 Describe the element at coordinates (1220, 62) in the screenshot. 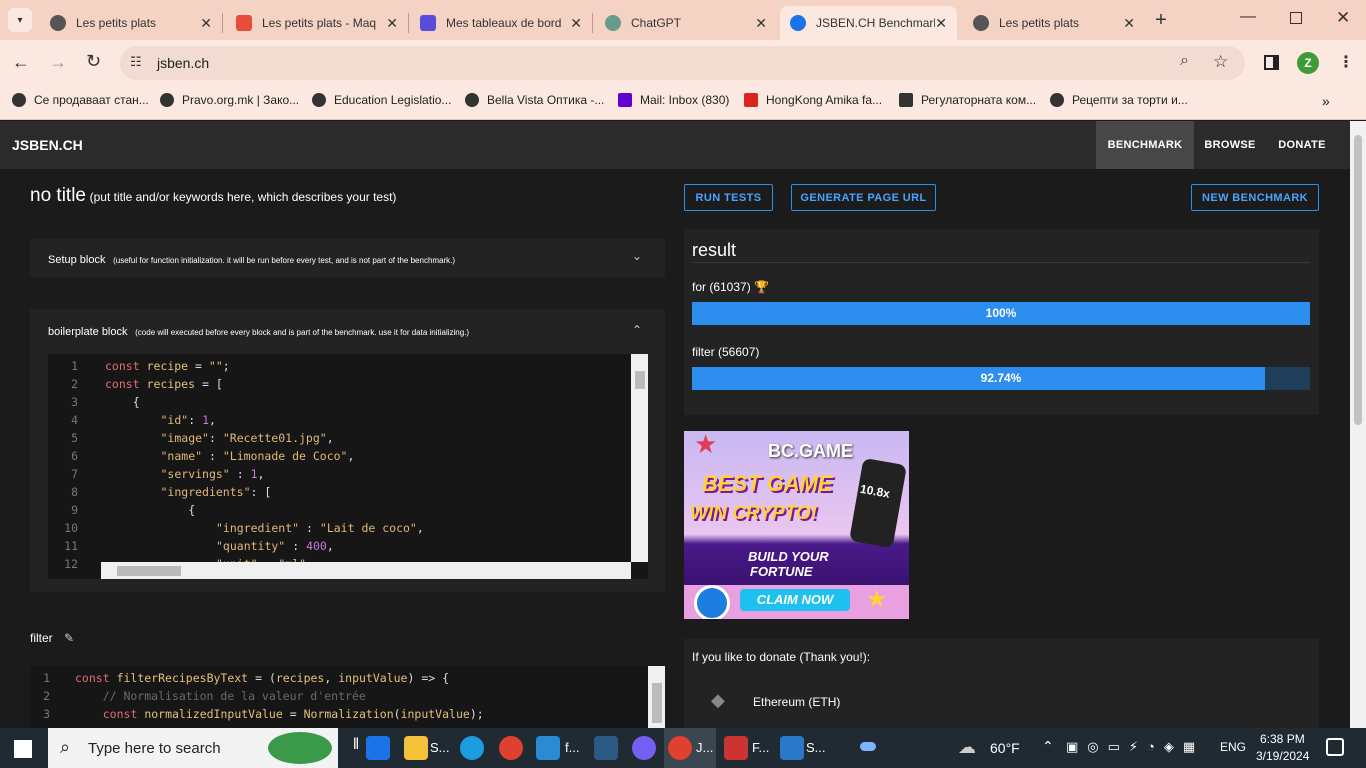

I see `star-icon: ☆` at that location.